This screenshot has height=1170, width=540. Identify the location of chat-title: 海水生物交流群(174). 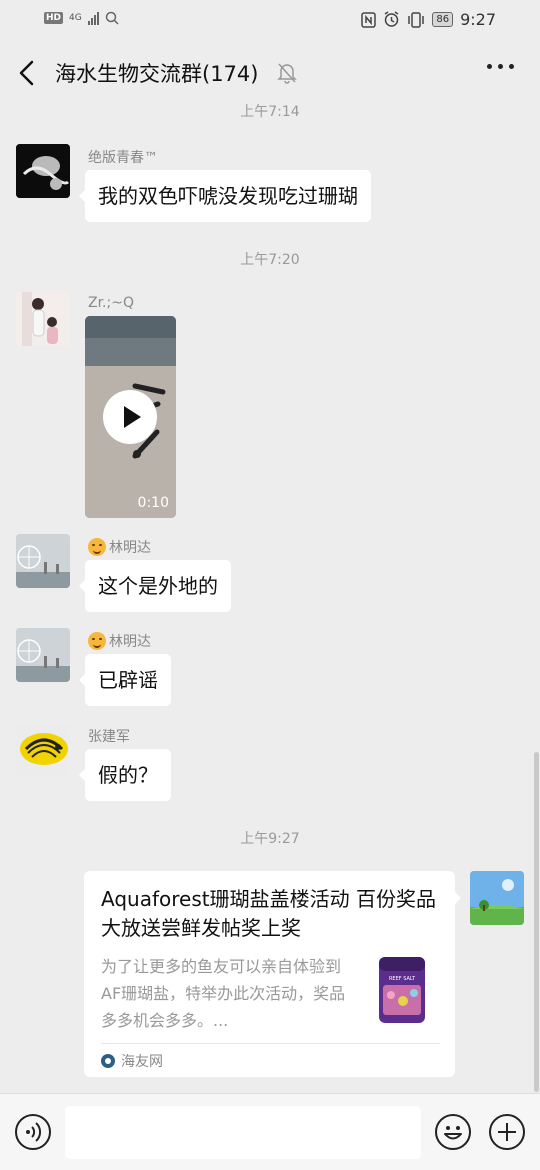
(157, 74).